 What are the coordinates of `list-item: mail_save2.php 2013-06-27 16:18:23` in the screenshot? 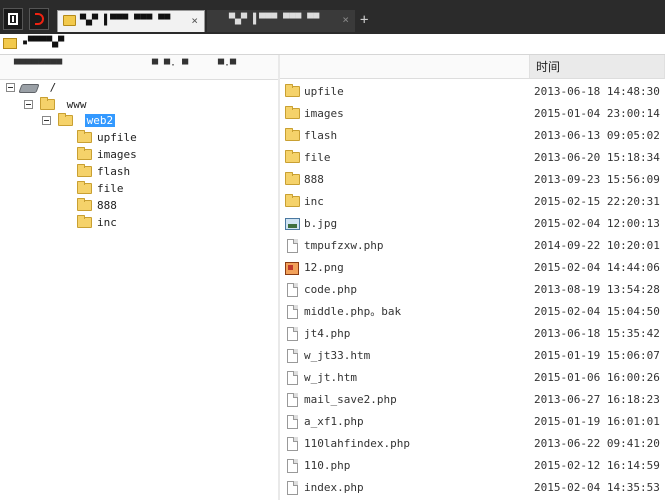 It's located at (472, 400).